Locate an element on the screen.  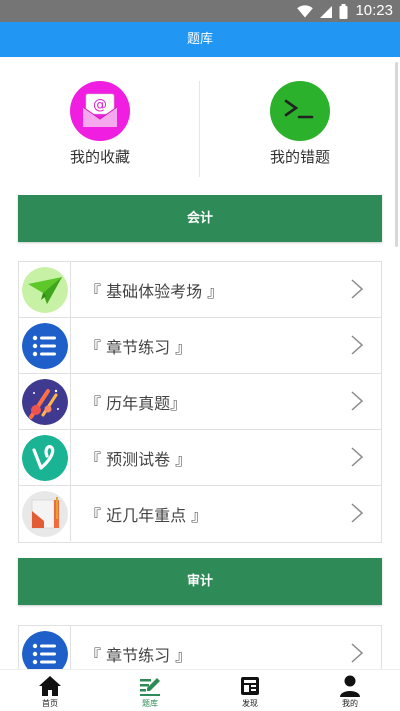
favorites-label: 我的收藏 is located at coordinates (99, 157).